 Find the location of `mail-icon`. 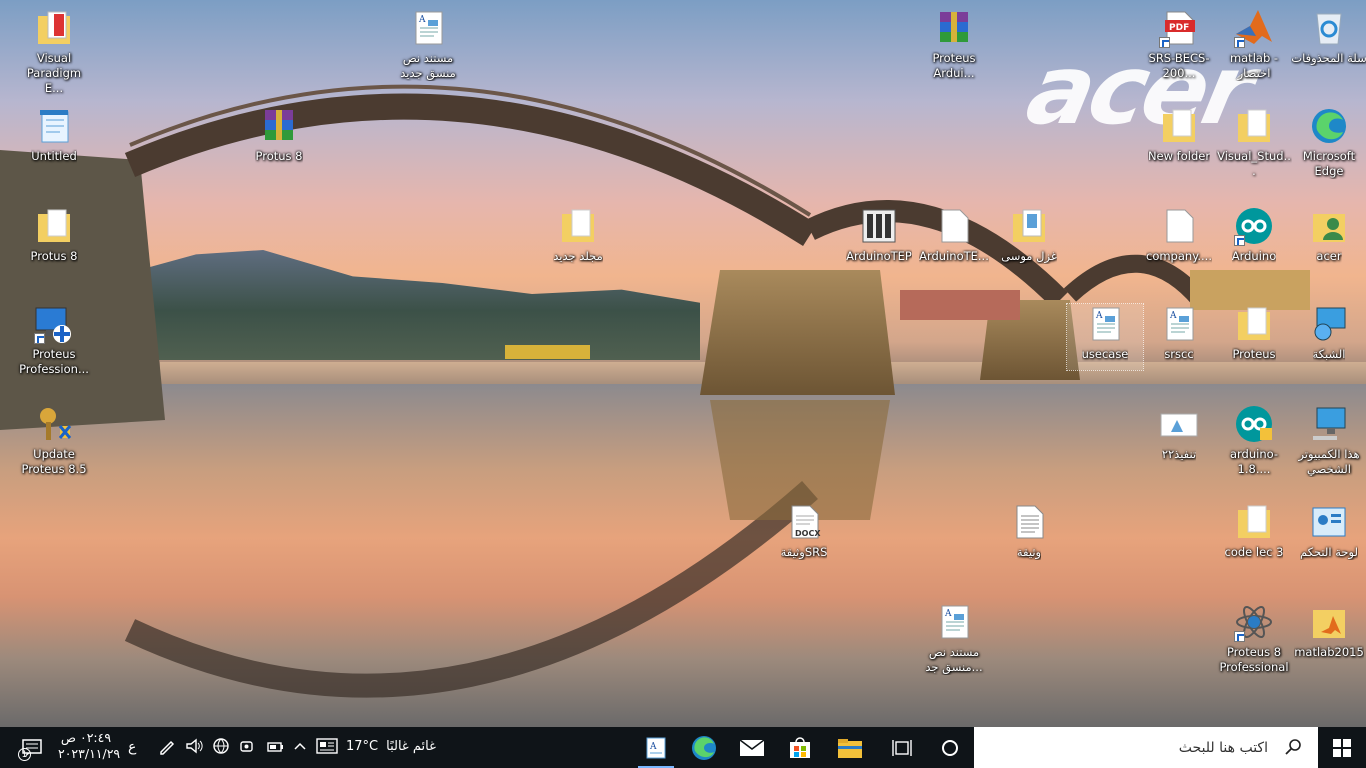

mail-icon is located at coordinates (752, 747).